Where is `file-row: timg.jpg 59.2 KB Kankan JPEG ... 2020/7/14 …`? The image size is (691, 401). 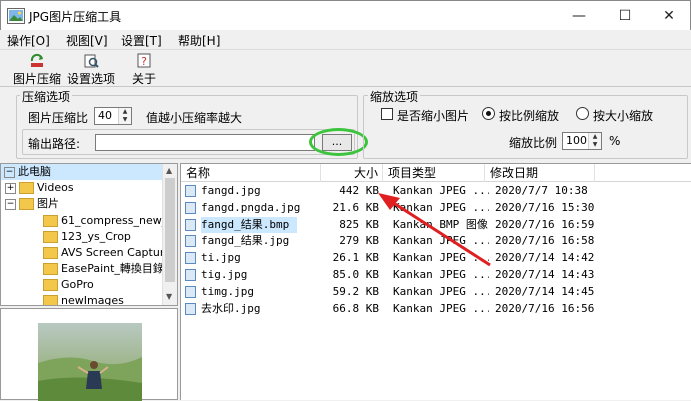
file-row: timg.jpg 59.2 KB Kankan JPEG ... 2020/7/14 … is located at coordinates (436, 292).